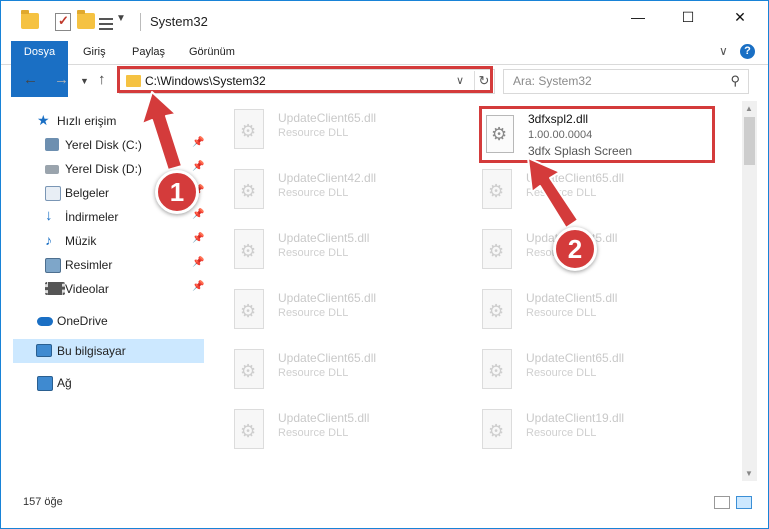  What do you see at coordinates (749, 291) in the screenshot?
I see `vertical-scrollbar: ▲ ▼` at bounding box center [749, 291].